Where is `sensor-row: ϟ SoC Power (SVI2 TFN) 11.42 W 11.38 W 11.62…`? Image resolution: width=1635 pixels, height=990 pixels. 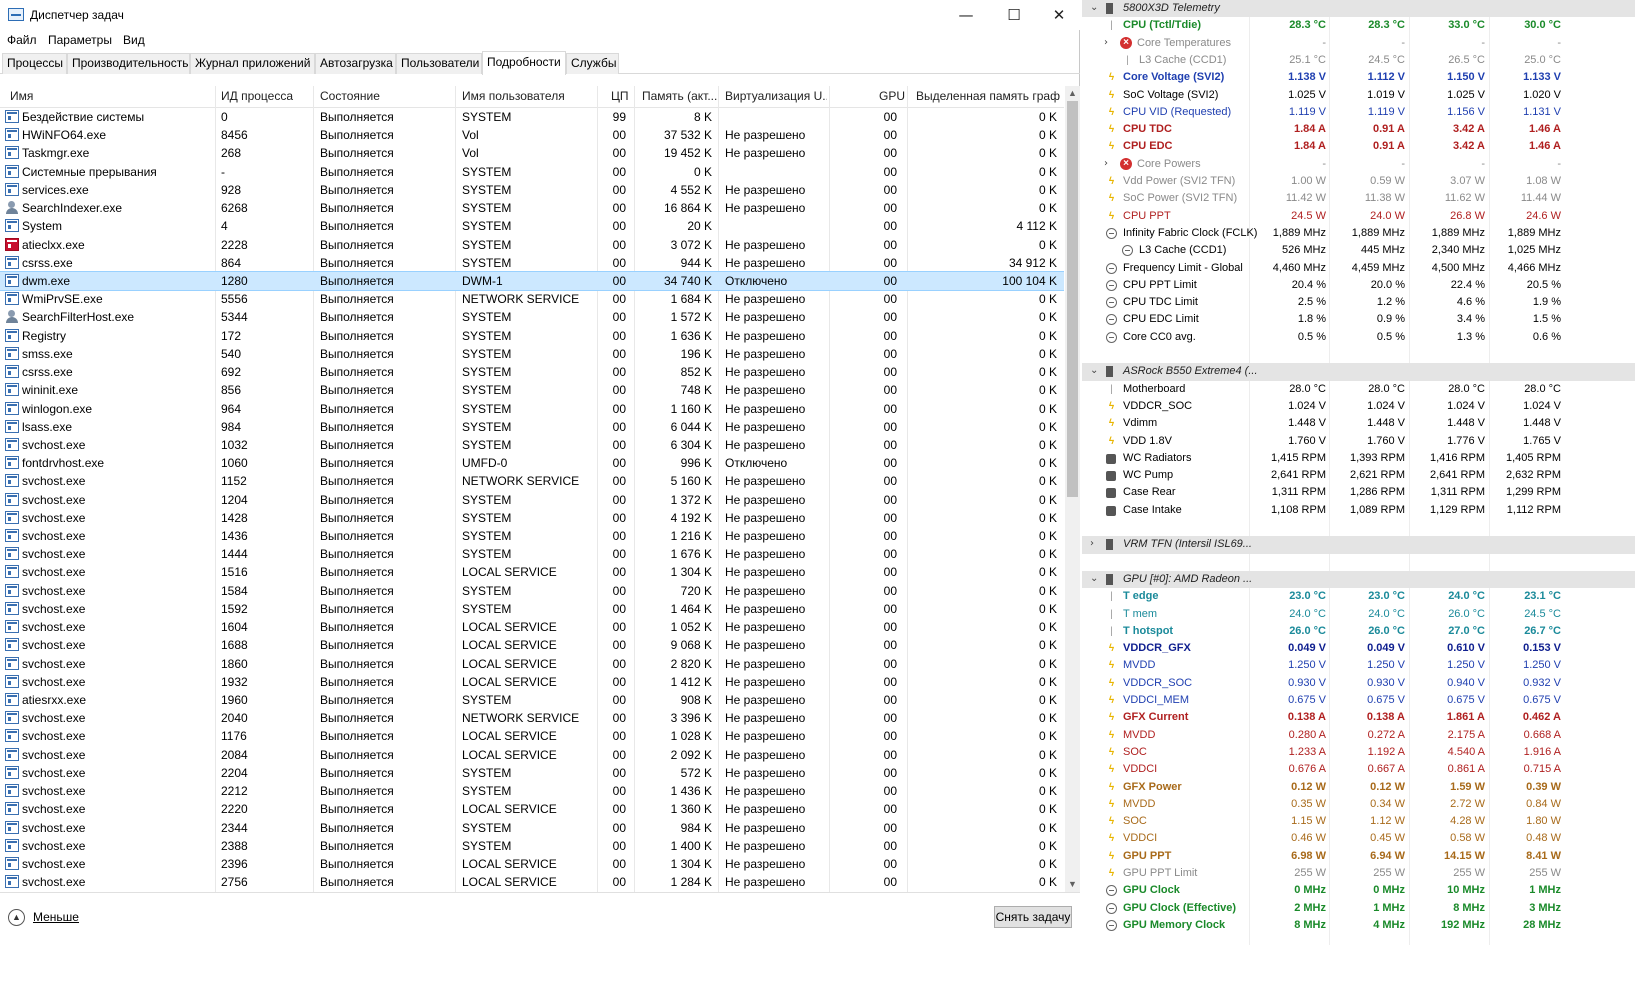
sensor-row: ϟ SoC Power (SVI2 TFN) 11.42 W 11.38 W 11.62… is located at coordinates (1358, 198).